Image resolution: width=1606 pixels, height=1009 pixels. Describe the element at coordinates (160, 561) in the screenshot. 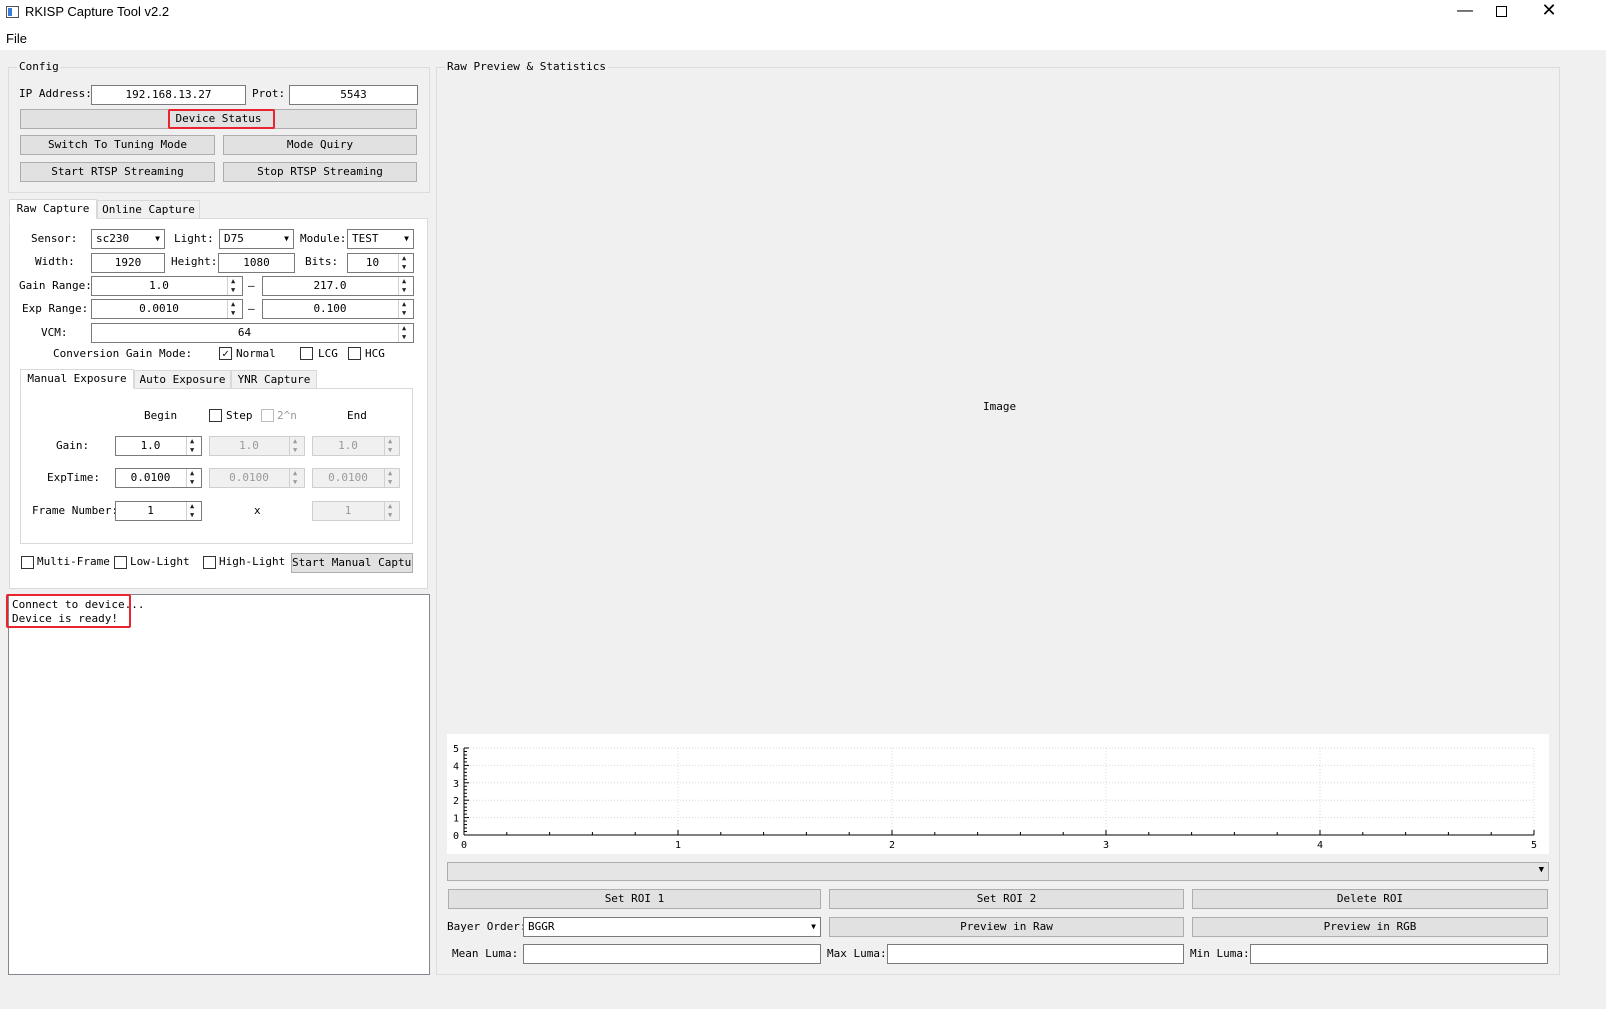

I see `low-light-label: Low-Light` at that location.